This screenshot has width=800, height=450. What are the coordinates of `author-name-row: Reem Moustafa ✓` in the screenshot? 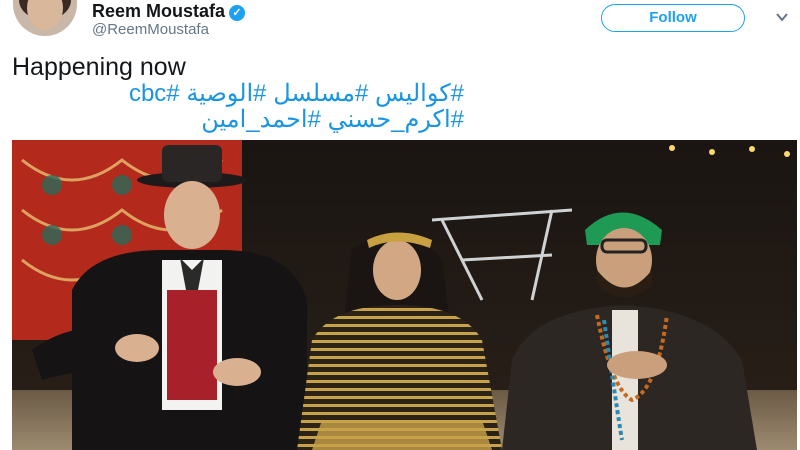 It's located at (169, 11).